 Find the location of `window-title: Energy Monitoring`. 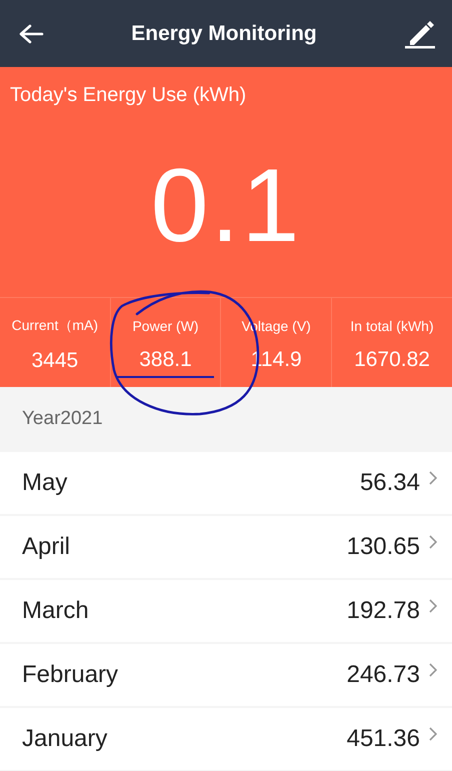

window-title: Energy Monitoring is located at coordinates (224, 34).